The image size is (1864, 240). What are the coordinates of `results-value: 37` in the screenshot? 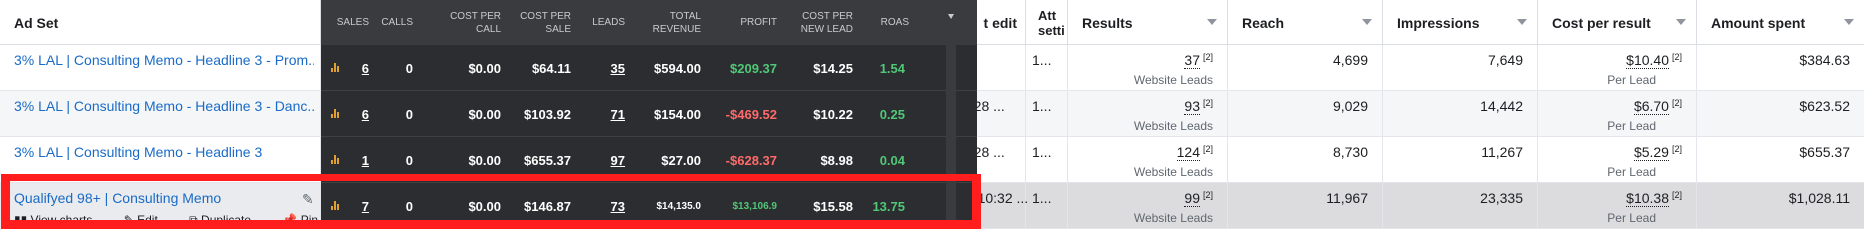 It's located at (1192, 60).